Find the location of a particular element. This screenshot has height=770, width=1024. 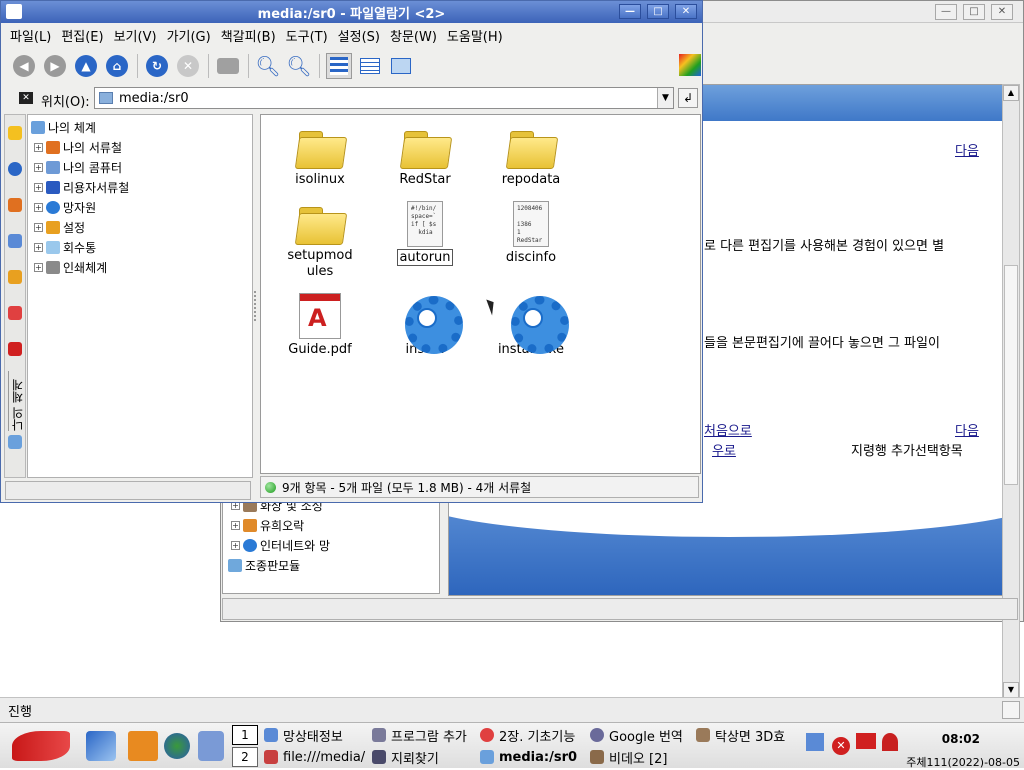

next-link-top: 다음 is located at coordinates (967, 149).